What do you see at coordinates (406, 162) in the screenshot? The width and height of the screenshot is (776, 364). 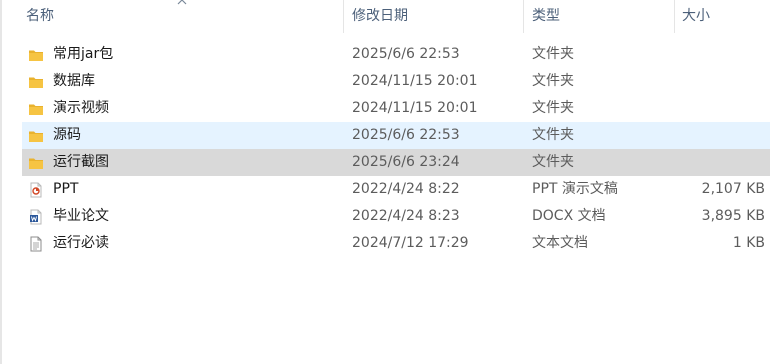 I see `file-modified-date: 2025/6/6 23:24` at bounding box center [406, 162].